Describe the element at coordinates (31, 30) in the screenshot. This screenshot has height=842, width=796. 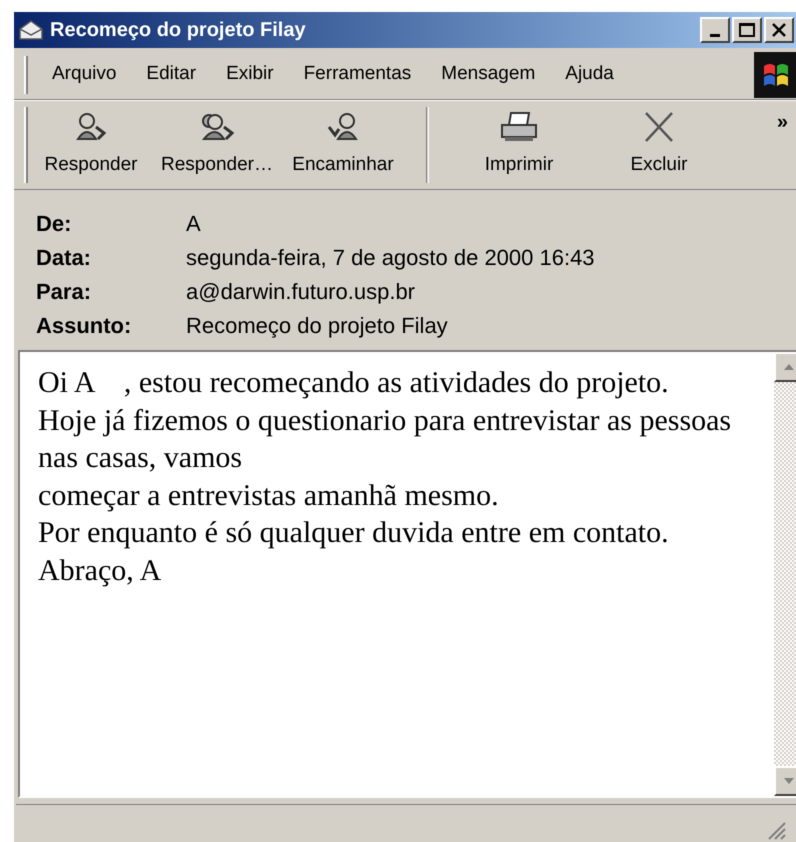
I see `envelope-icon` at that location.